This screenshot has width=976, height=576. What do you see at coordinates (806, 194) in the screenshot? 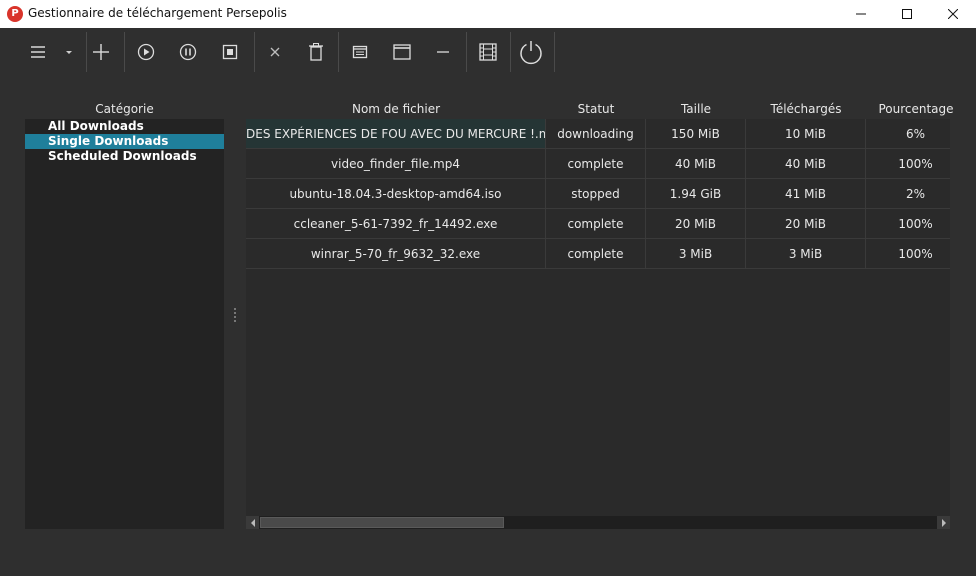
I see `cell-downloaded: 41 MiB` at bounding box center [806, 194].